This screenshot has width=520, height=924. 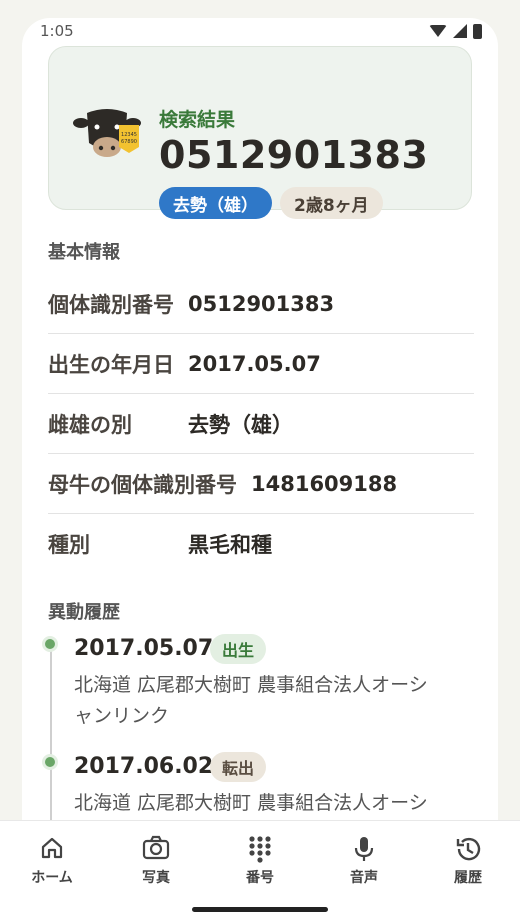 I want to click on timeline-line, so click(x=51, y=744).